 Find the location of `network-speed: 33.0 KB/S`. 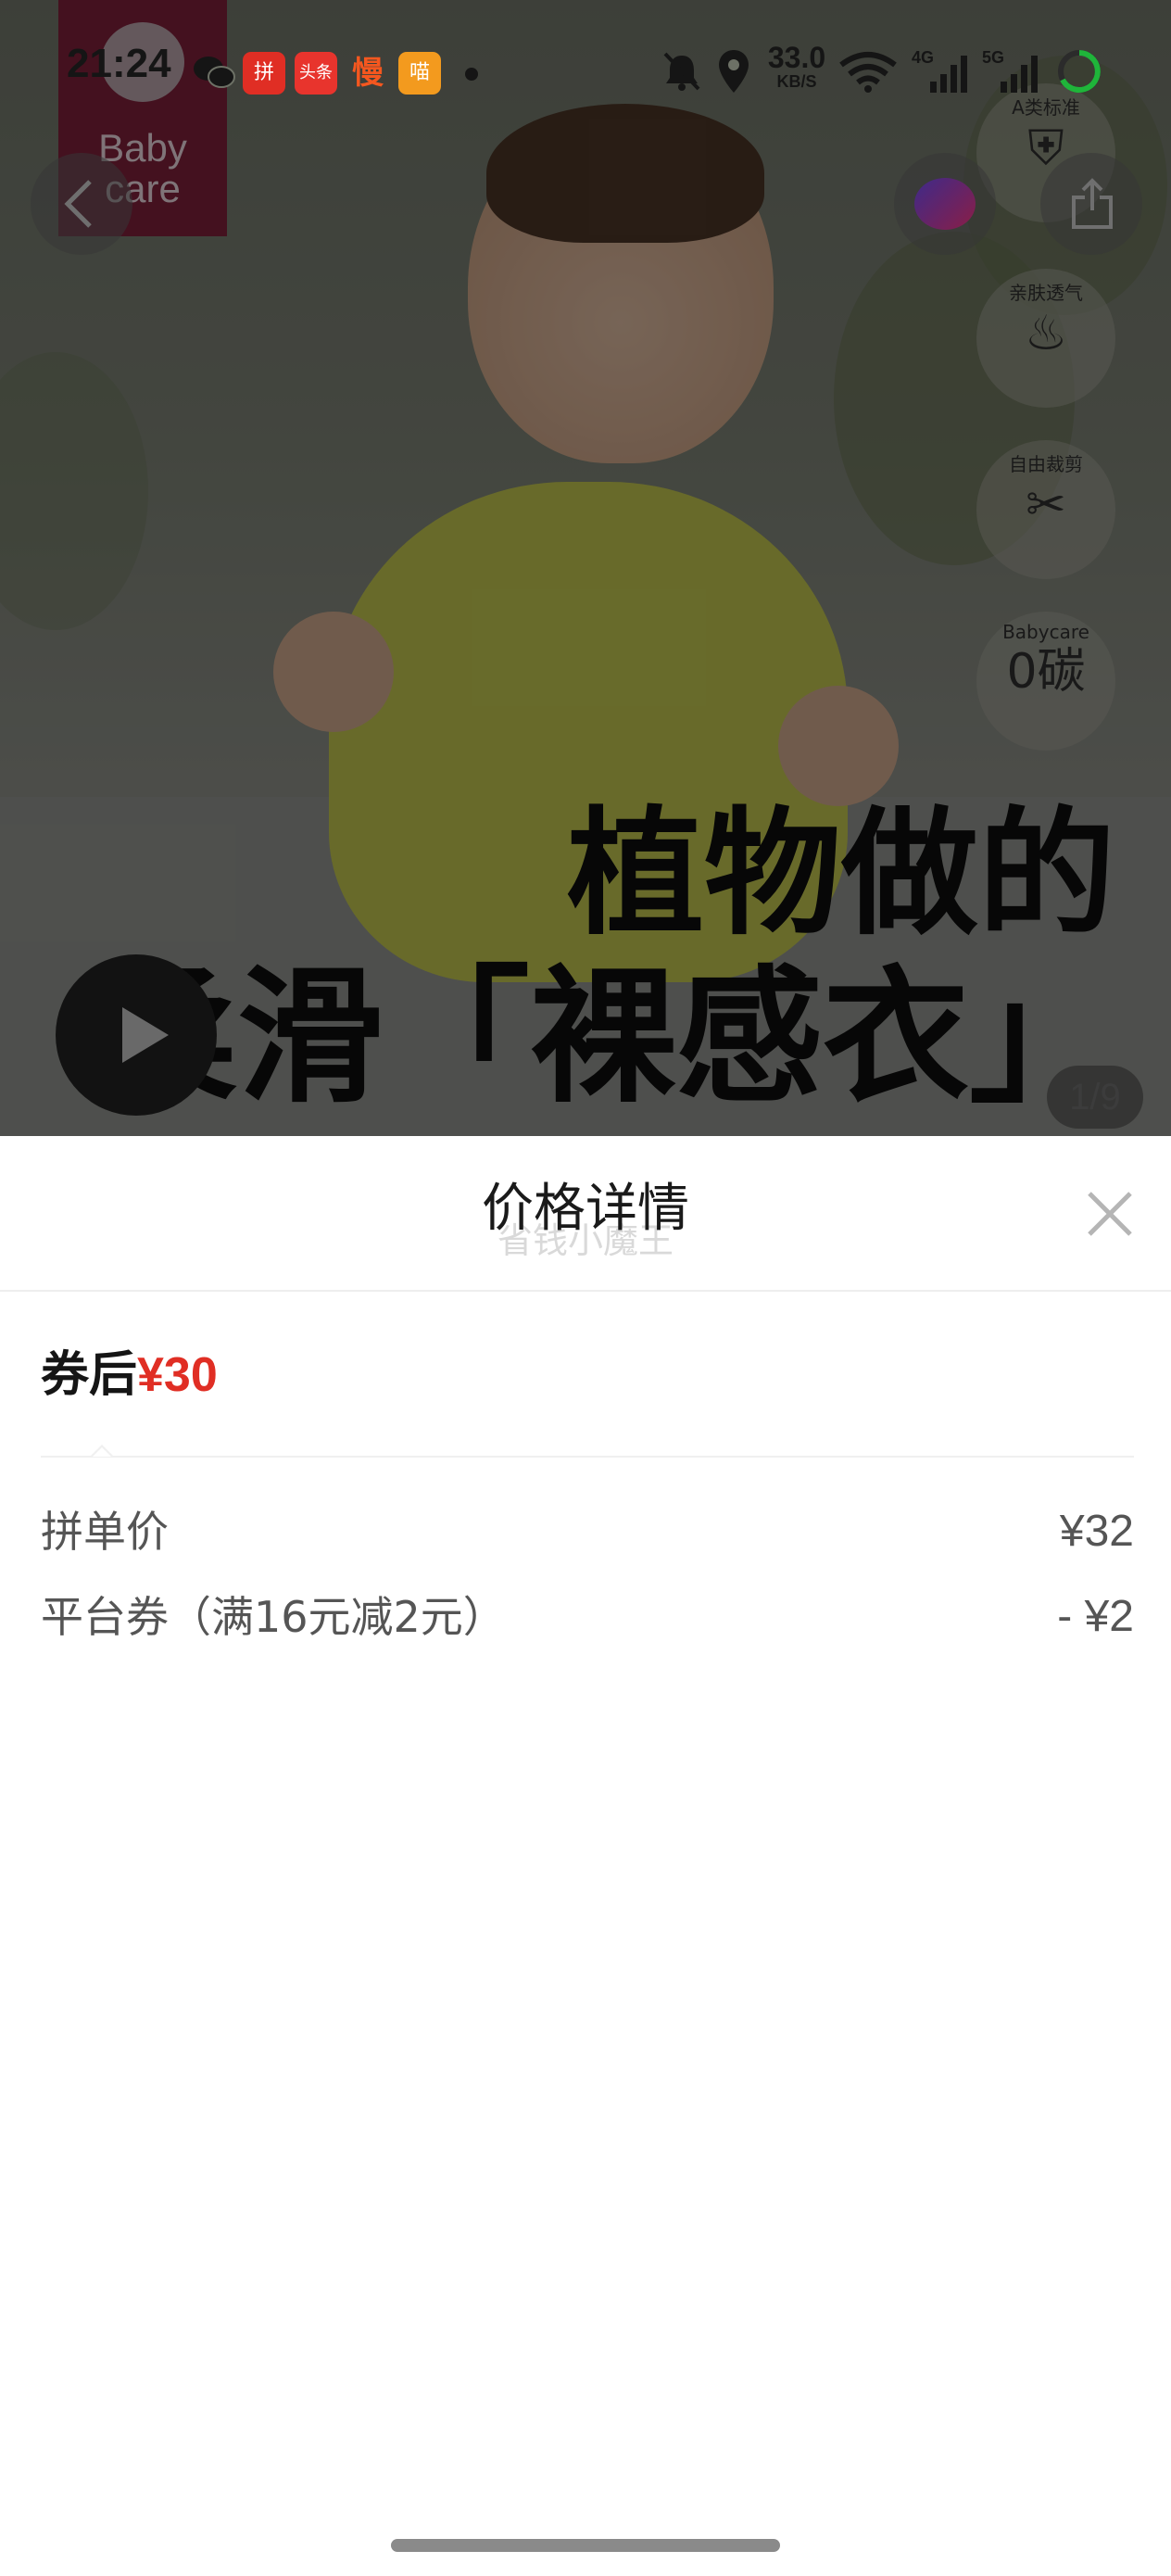

network-speed: 33.0 KB/S is located at coordinates (797, 67).